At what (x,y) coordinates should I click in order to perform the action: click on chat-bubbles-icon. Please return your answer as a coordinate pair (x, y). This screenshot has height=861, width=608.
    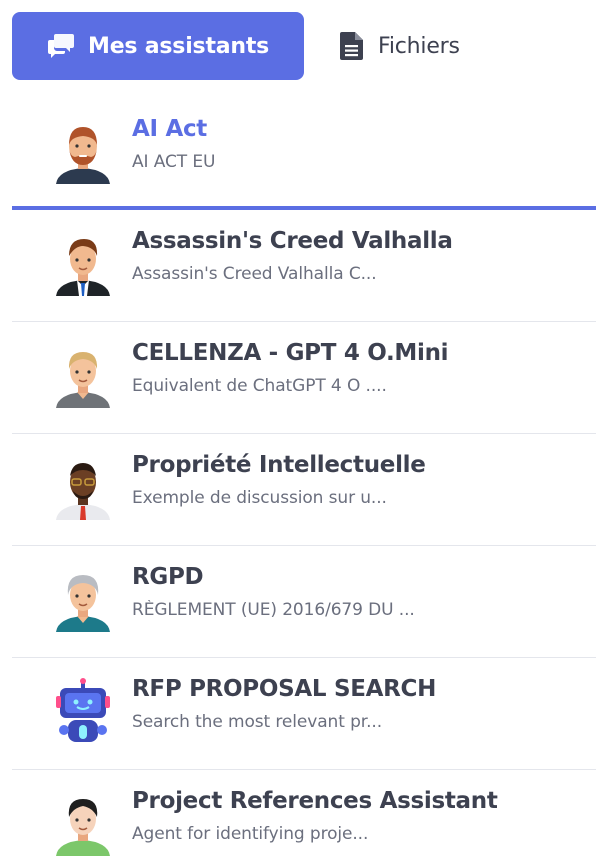
    Looking at the image, I should click on (61, 46).